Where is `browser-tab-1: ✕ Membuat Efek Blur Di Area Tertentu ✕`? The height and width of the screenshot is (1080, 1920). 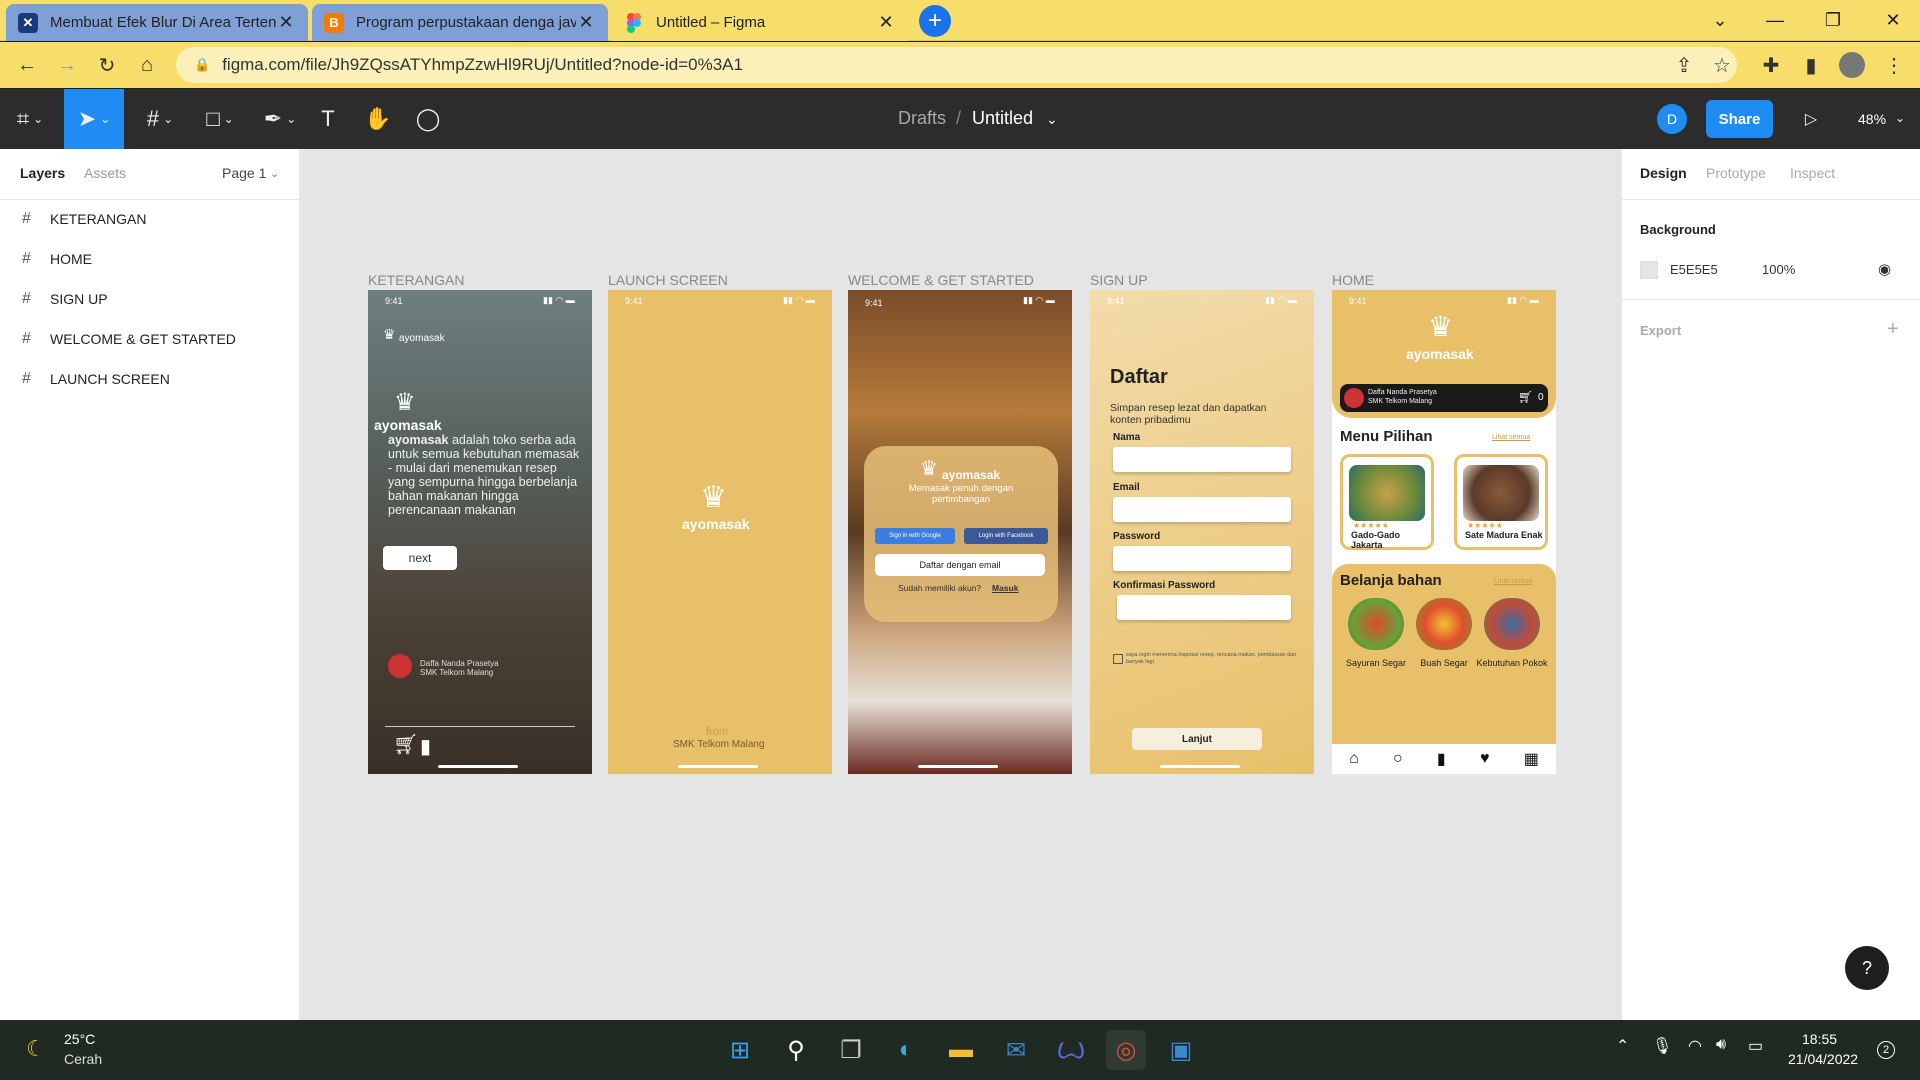
browser-tab-1: ✕ Membuat Efek Blur Di Area Tertentu ✕ is located at coordinates (157, 22).